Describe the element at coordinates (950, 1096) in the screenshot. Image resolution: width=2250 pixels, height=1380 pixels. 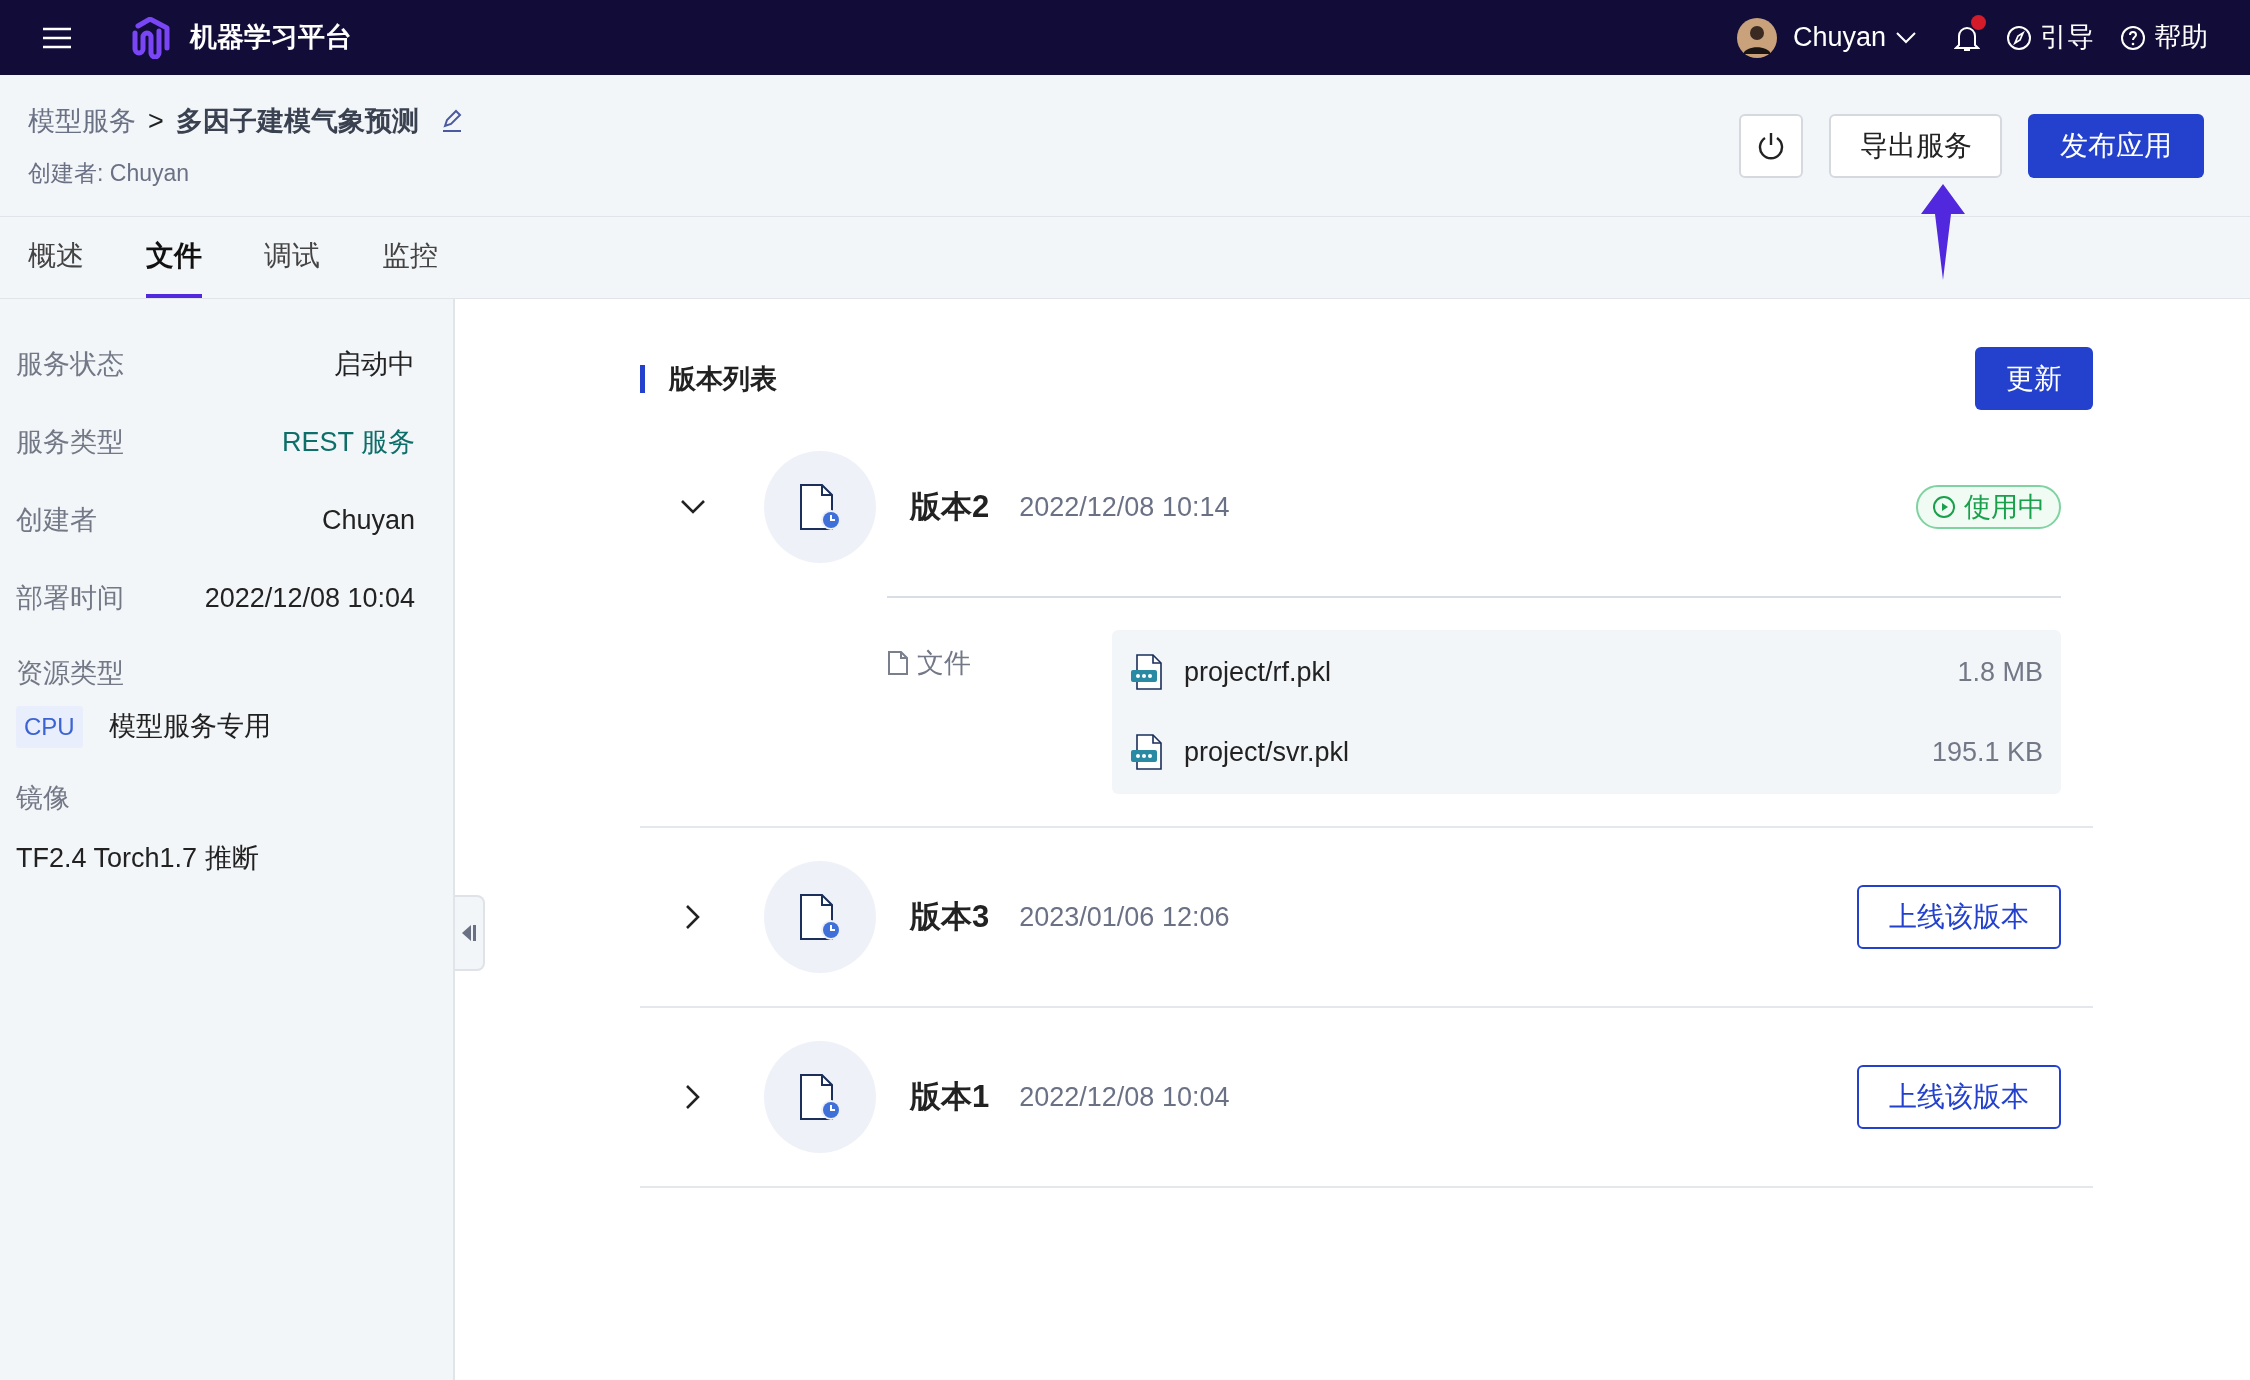
I see `version-title: 版本1` at that location.